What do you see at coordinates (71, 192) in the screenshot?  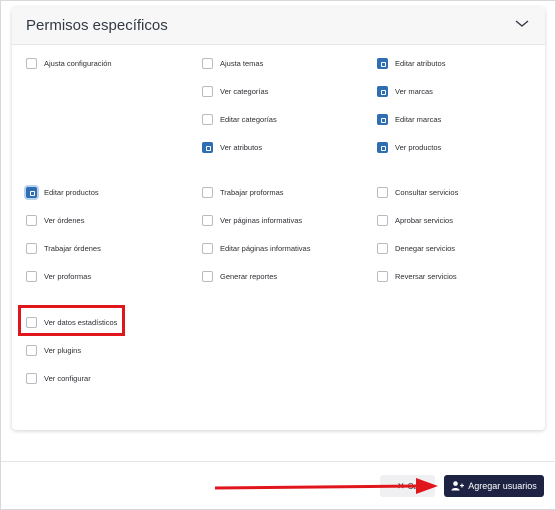 I see `permission-label: Editar productos` at bounding box center [71, 192].